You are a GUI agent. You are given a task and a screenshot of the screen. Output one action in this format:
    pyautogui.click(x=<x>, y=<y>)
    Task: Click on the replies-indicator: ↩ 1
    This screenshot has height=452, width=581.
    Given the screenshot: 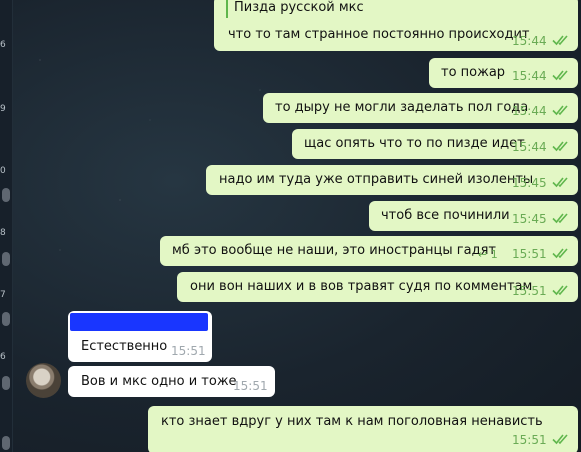 What is the action you would take?
    pyautogui.click(x=488, y=255)
    